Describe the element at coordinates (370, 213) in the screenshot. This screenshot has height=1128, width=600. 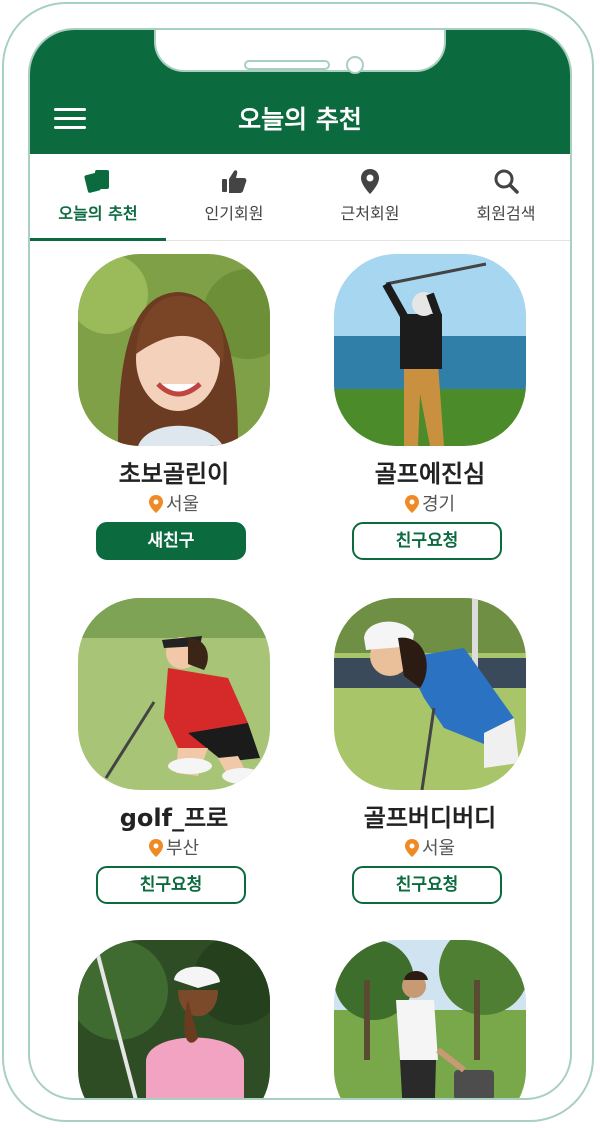
I see `tab-label: 근처회원` at that location.